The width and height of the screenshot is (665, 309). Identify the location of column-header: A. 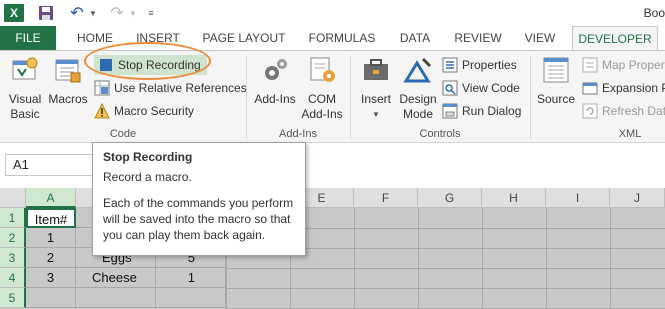
(51, 198).